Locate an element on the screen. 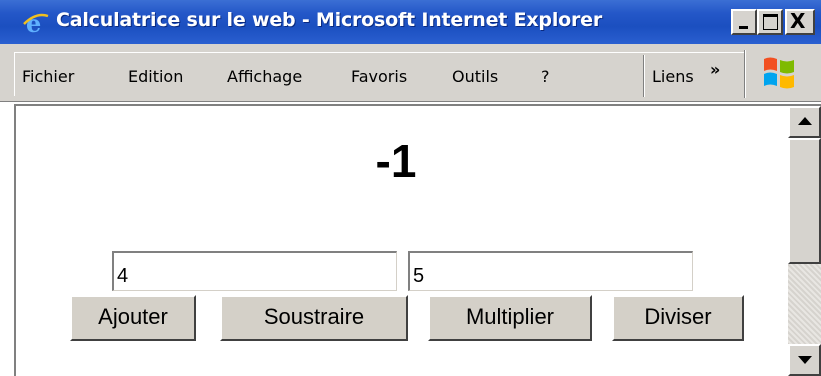  chevron-icon: » is located at coordinates (715, 69).